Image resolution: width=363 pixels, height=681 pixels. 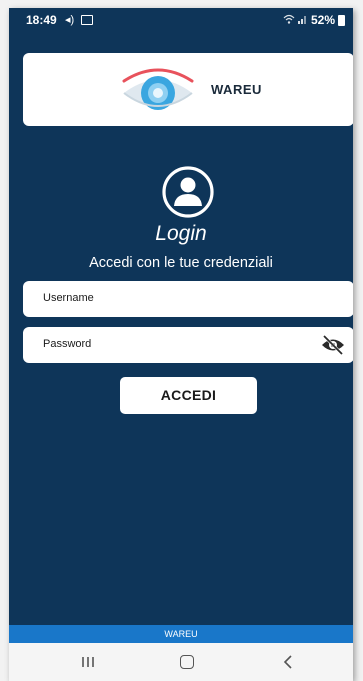 What do you see at coordinates (341, 20) in the screenshot?
I see `battery-icon` at bounding box center [341, 20].